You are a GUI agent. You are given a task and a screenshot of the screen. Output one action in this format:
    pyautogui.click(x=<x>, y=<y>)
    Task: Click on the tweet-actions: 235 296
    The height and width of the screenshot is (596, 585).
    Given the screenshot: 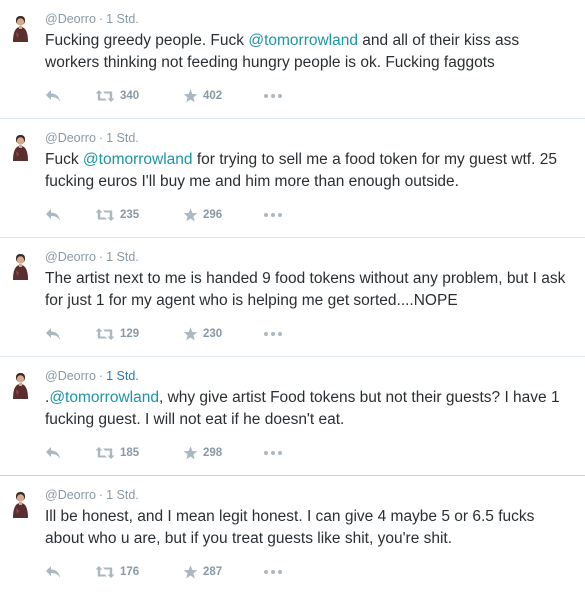 What is the action you would take?
    pyautogui.click(x=195, y=215)
    